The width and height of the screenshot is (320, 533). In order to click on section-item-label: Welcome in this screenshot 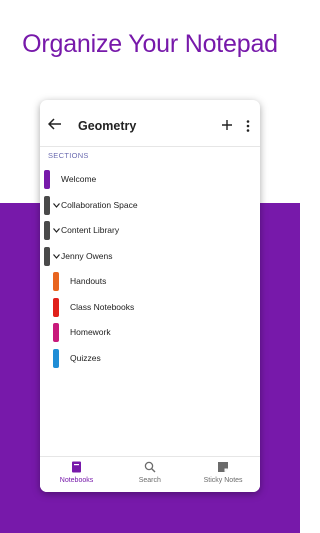, I will do `click(79, 179)`.